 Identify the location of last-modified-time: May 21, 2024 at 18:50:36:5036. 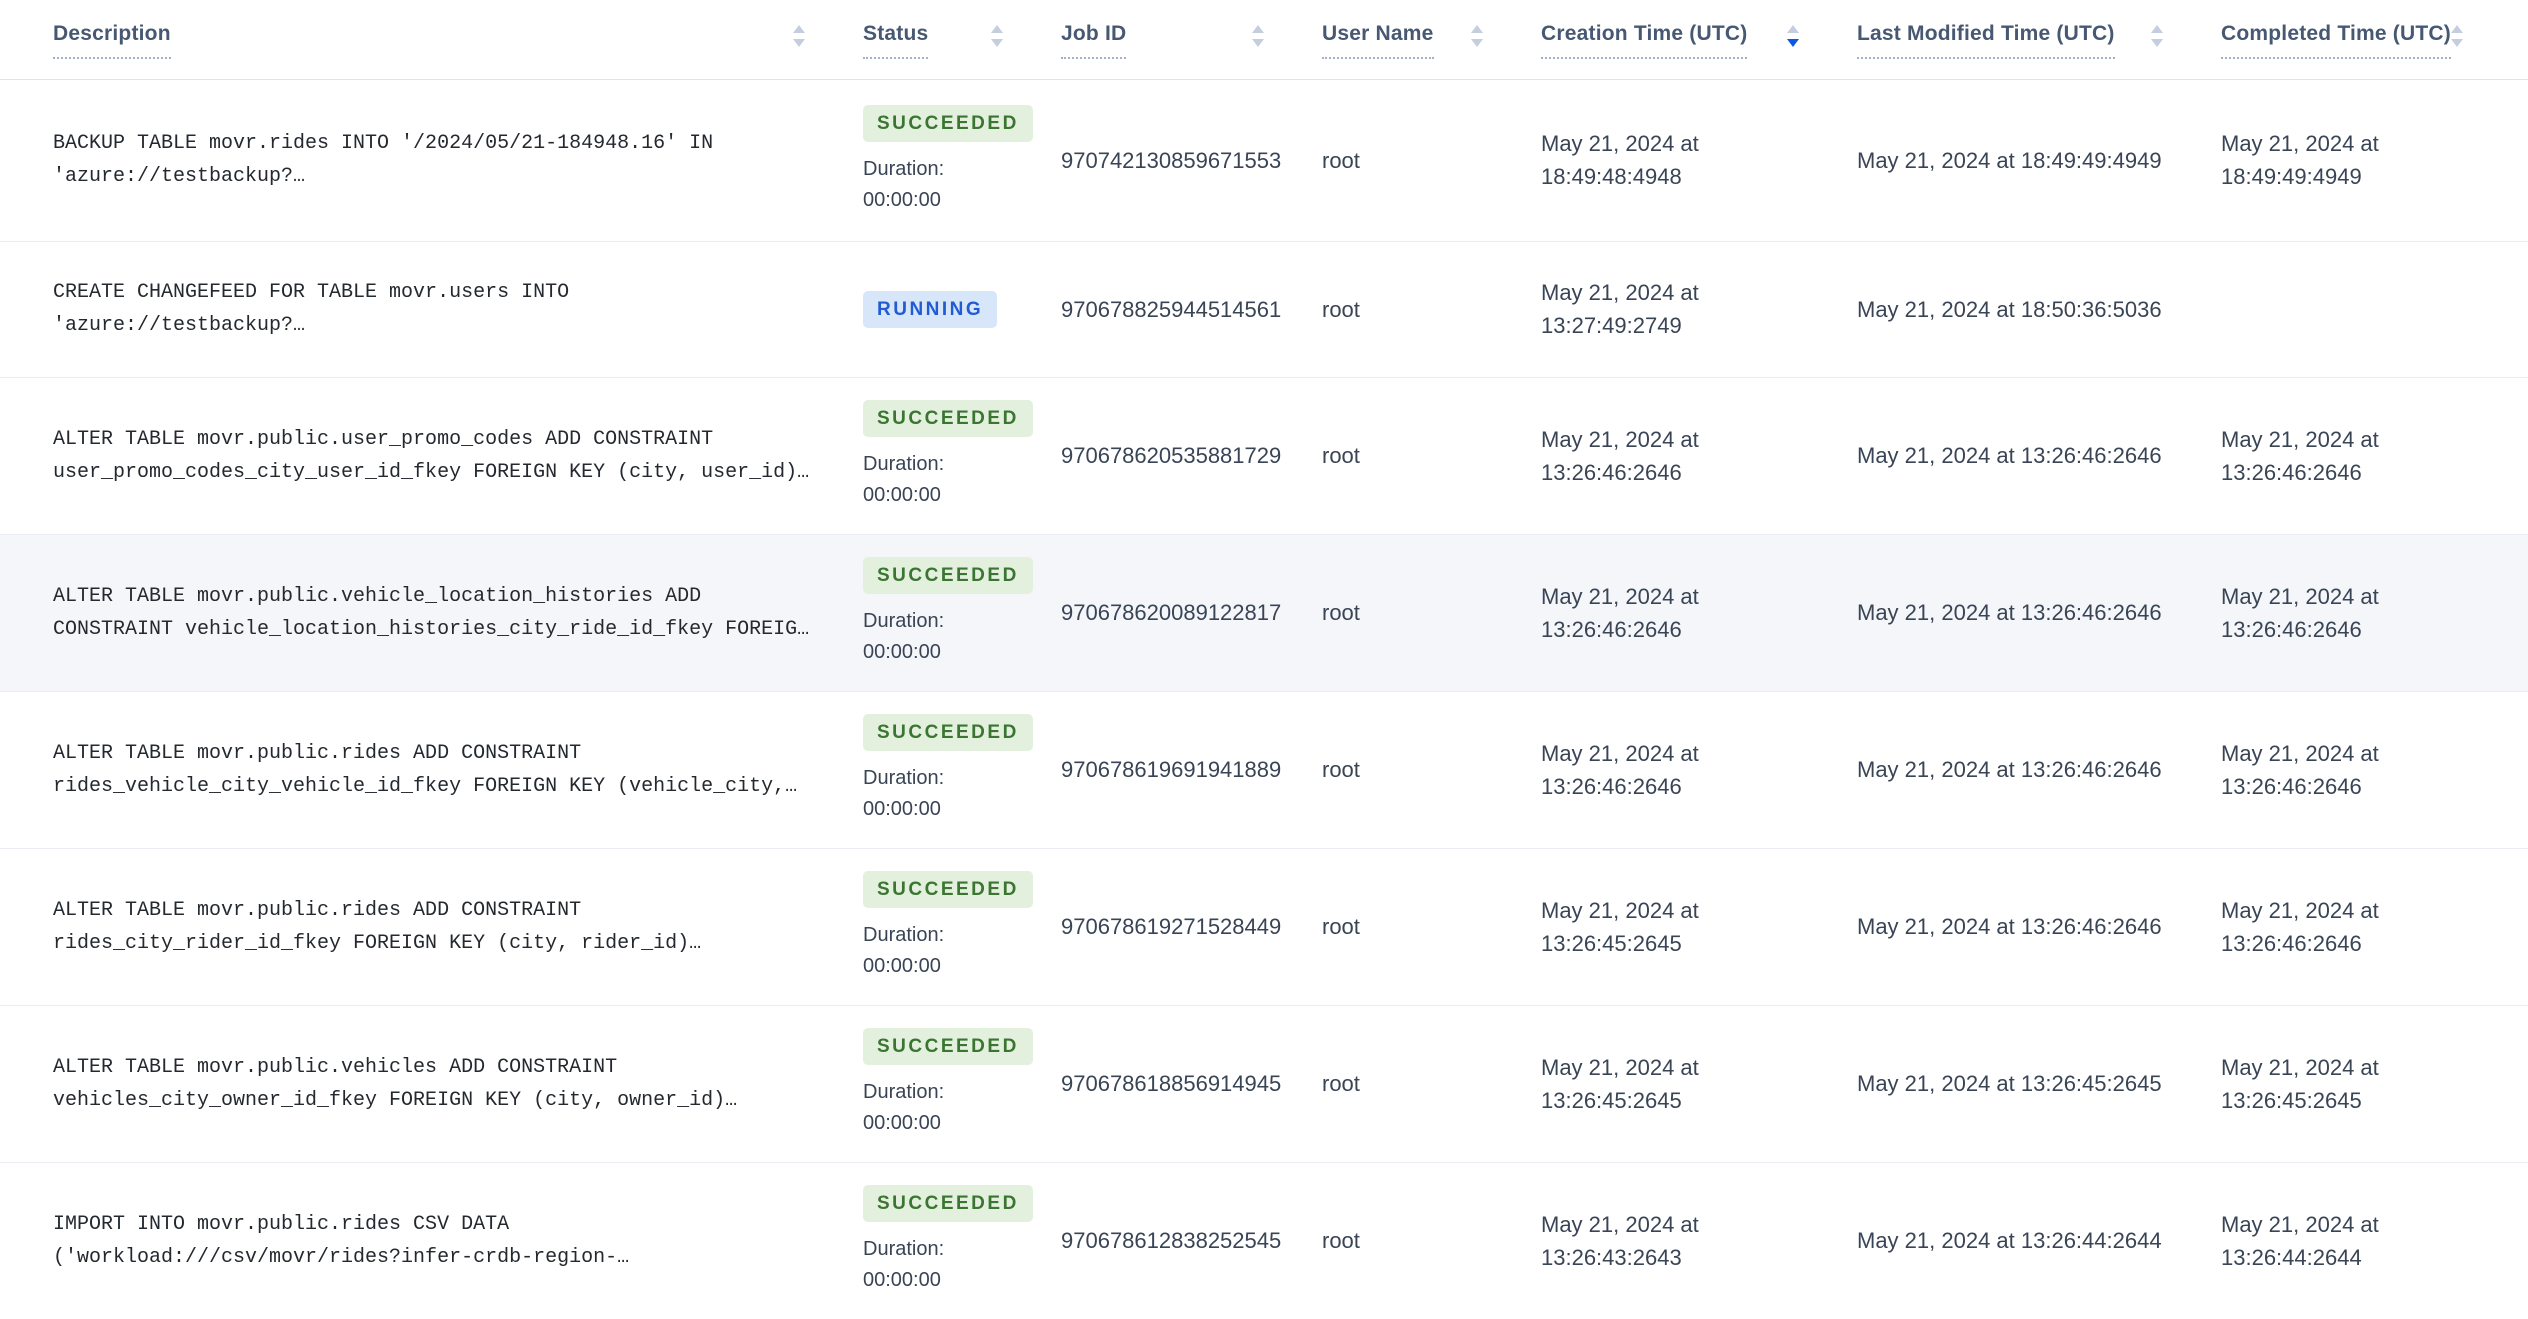
(2009, 309).